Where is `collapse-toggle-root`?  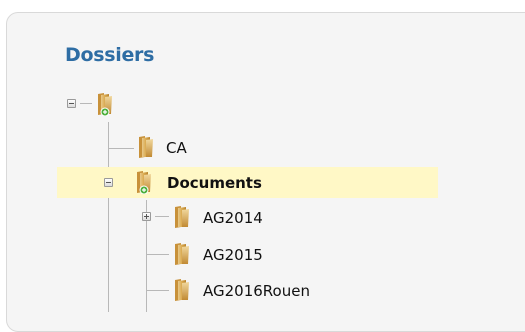 collapse-toggle-root is located at coordinates (71, 103).